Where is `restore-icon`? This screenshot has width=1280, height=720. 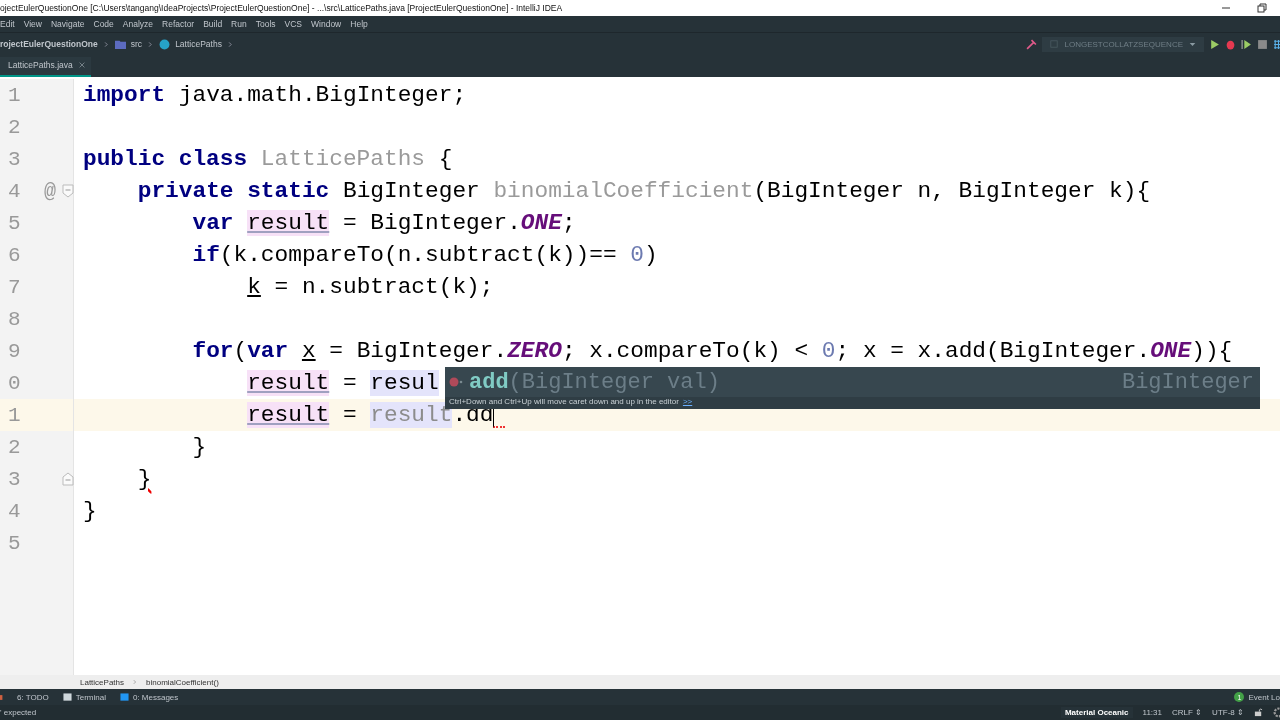
restore-icon is located at coordinates (1262, 8).